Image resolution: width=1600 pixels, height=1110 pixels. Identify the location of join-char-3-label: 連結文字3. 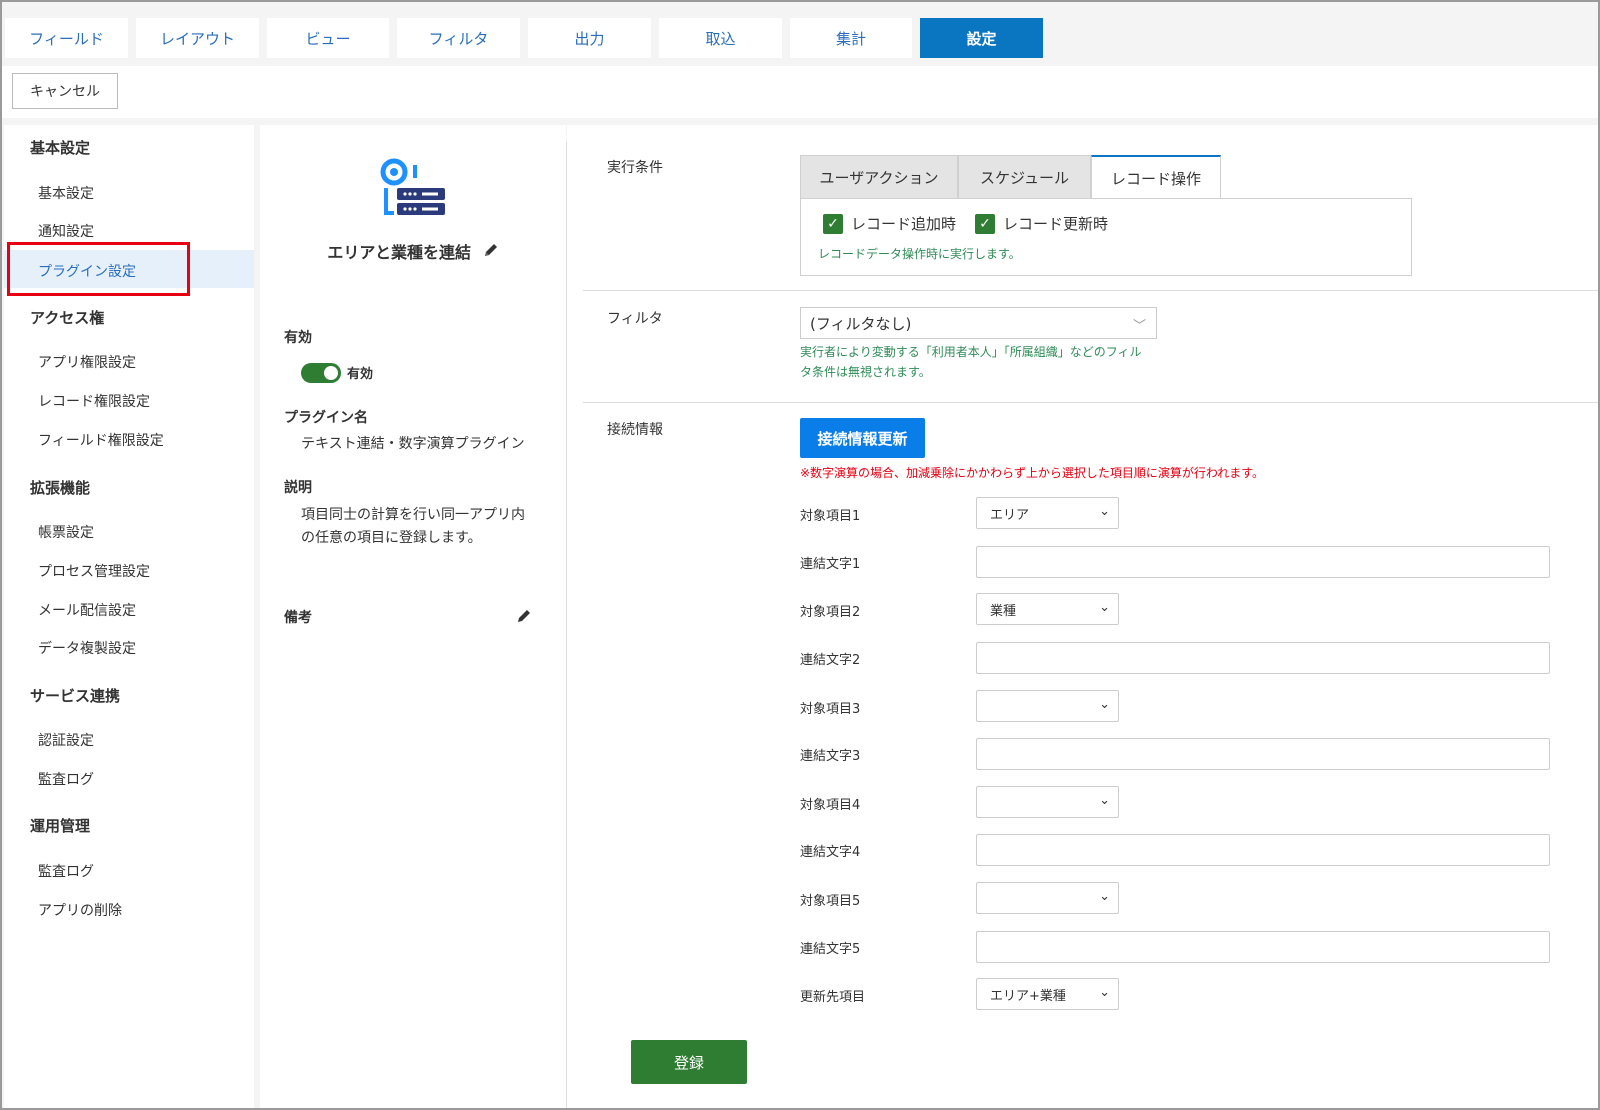
(830, 756).